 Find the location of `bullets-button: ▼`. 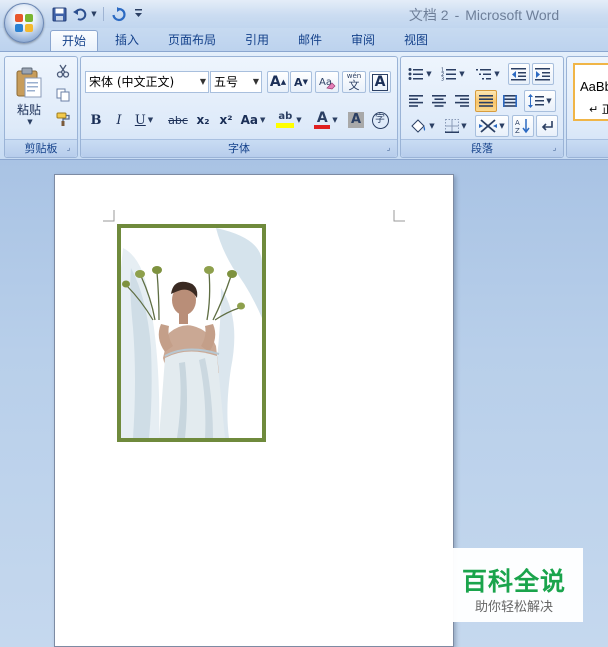

bullets-button: ▼ is located at coordinates (420, 74).